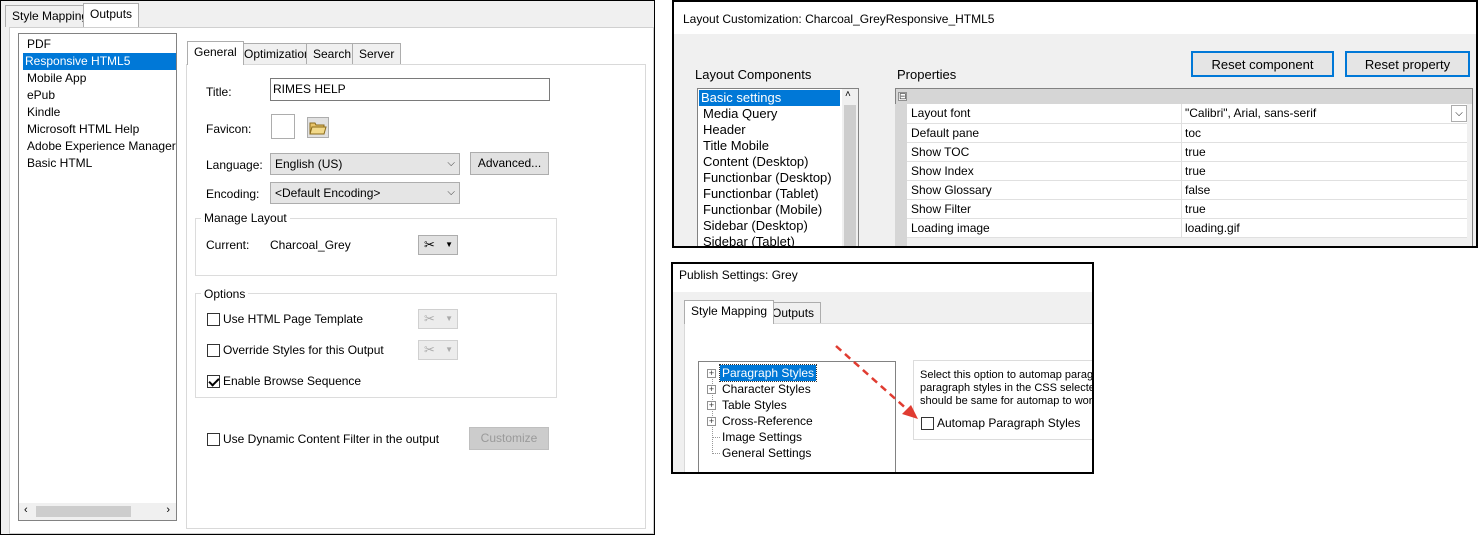 The image size is (1478, 535). I want to click on property-row-show-index: Show Index true, so click(1187, 171).